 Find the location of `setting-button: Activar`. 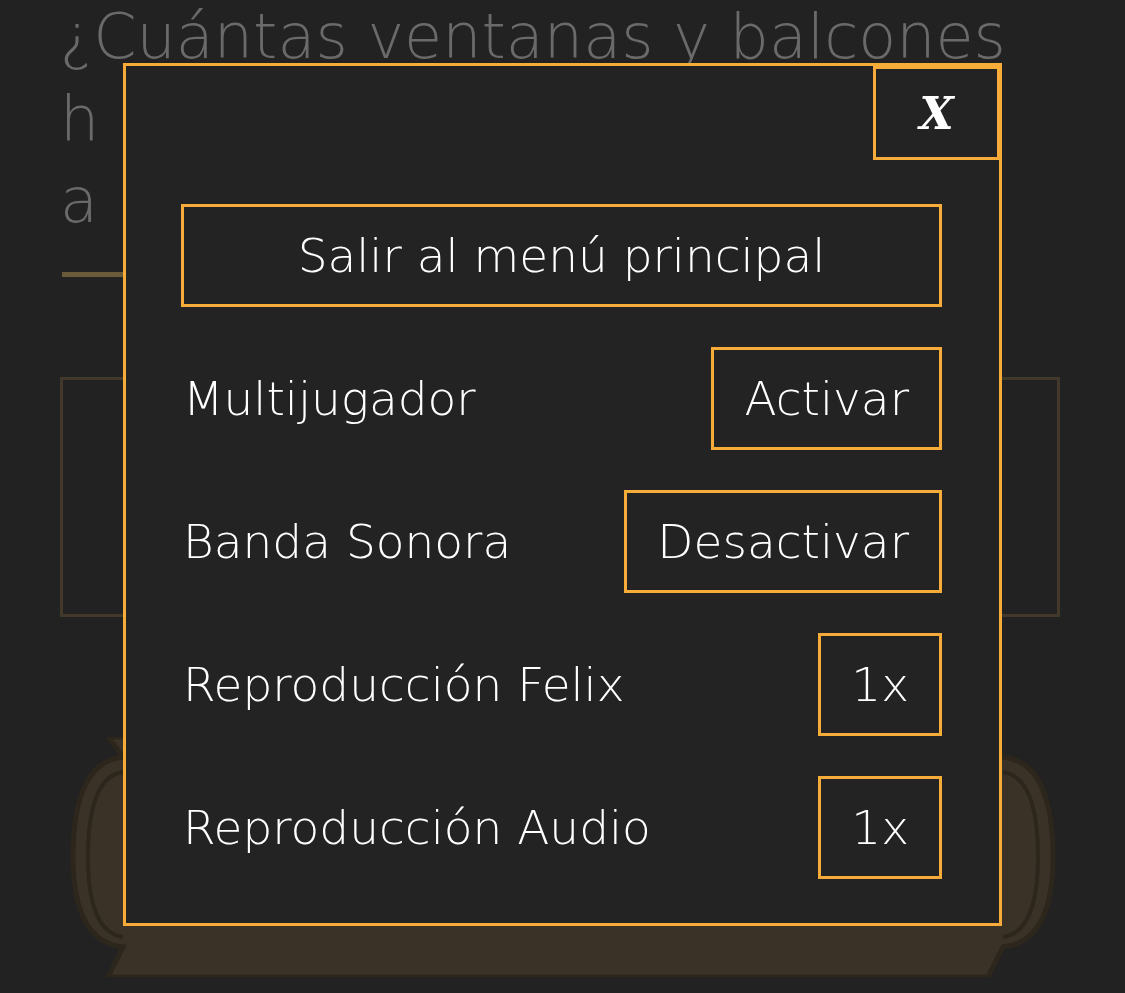

setting-button: Activar is located at coordinates (826, 398).